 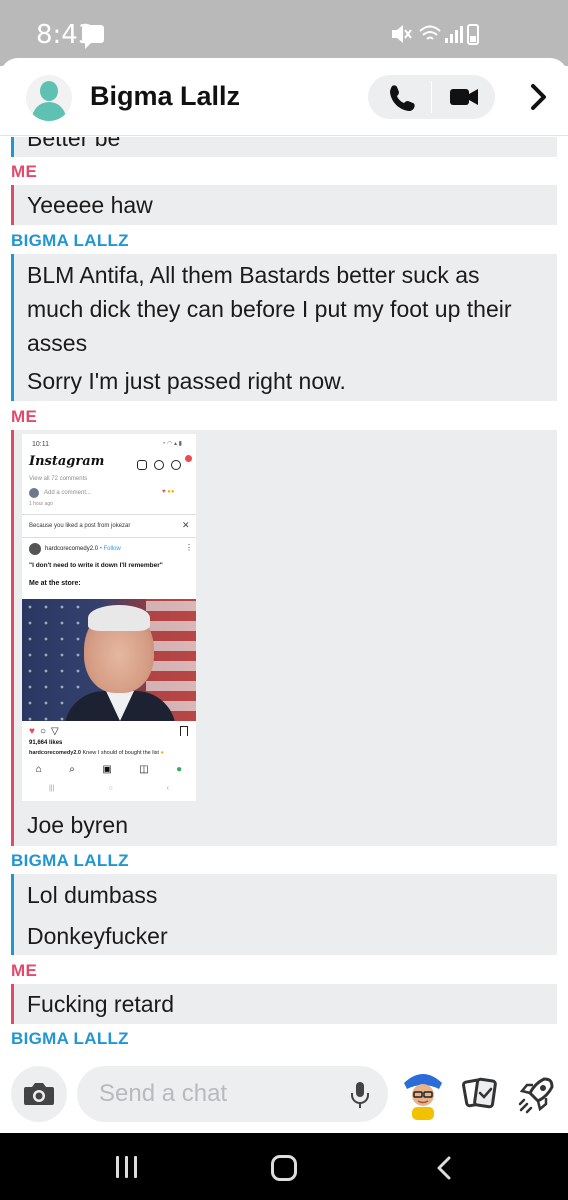 I want to click on camera-icon, so click(x=39, y=1094).